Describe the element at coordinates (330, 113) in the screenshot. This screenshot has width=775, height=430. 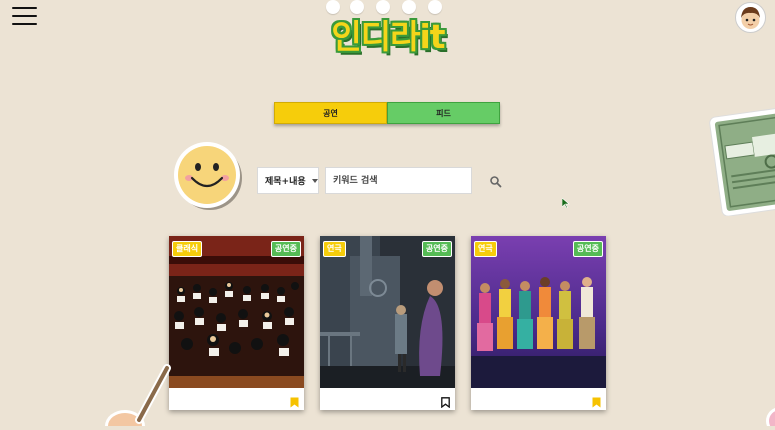
I see `tab-performance: 공연` at that location.